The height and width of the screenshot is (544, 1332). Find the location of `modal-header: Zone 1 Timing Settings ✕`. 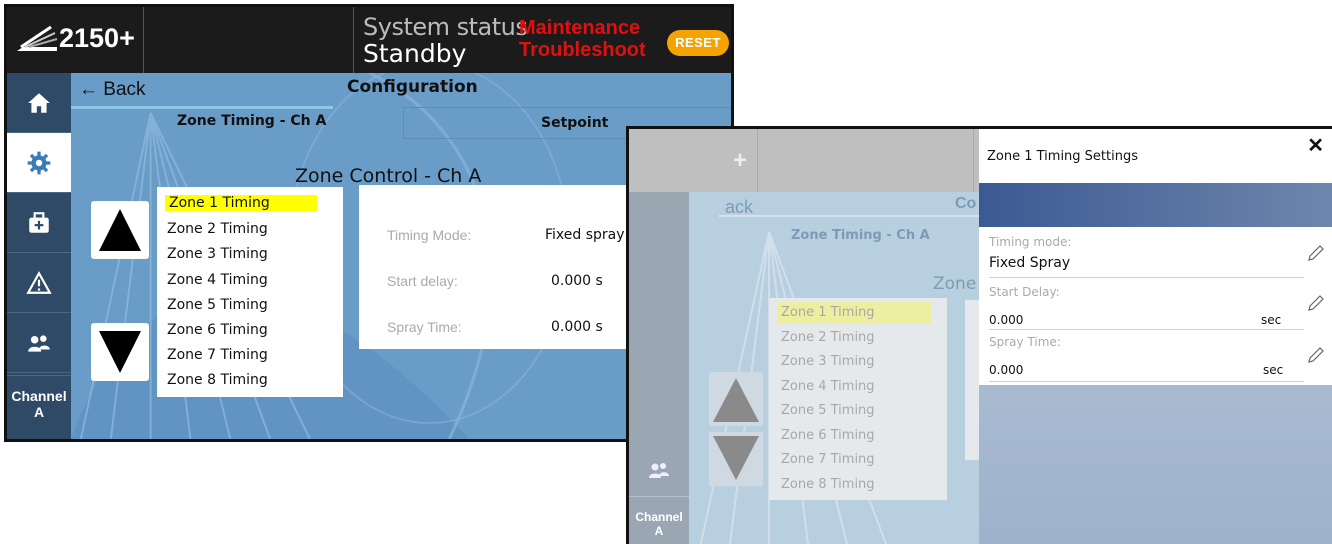

modal-header: Zone 1 Timing Settings ✕ is located at coordinates (1155, 156).